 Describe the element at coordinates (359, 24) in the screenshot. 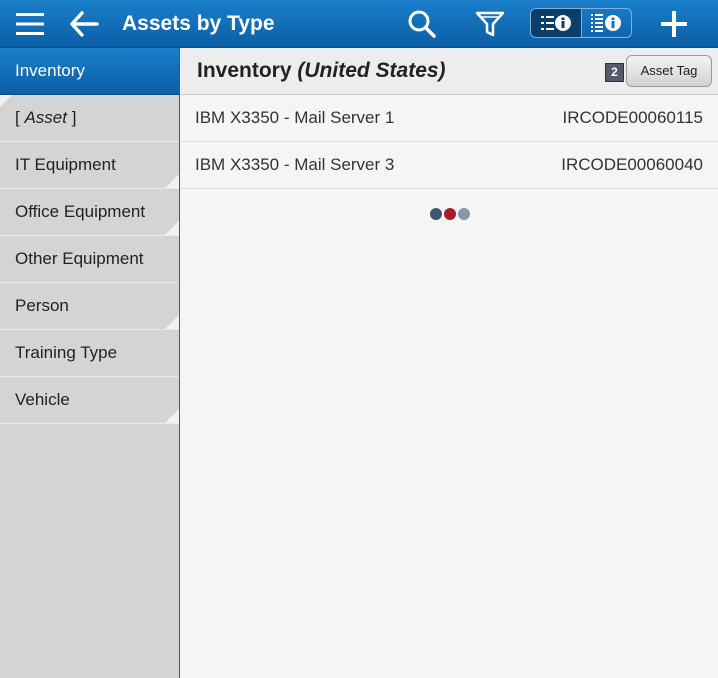

I see `top-bar: Assets by Type` at that location.